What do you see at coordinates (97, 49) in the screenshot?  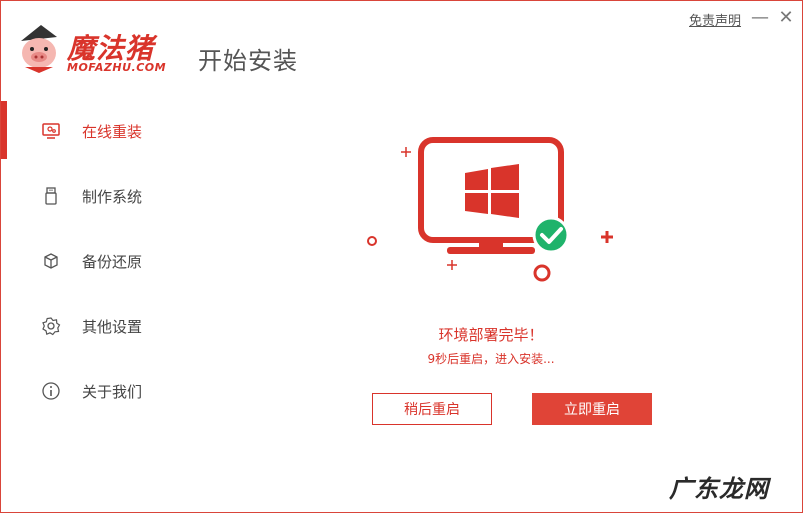 I see `brand-logo: 魔法猪 MOFAZHU.COM` at bounding box center [97, 49].